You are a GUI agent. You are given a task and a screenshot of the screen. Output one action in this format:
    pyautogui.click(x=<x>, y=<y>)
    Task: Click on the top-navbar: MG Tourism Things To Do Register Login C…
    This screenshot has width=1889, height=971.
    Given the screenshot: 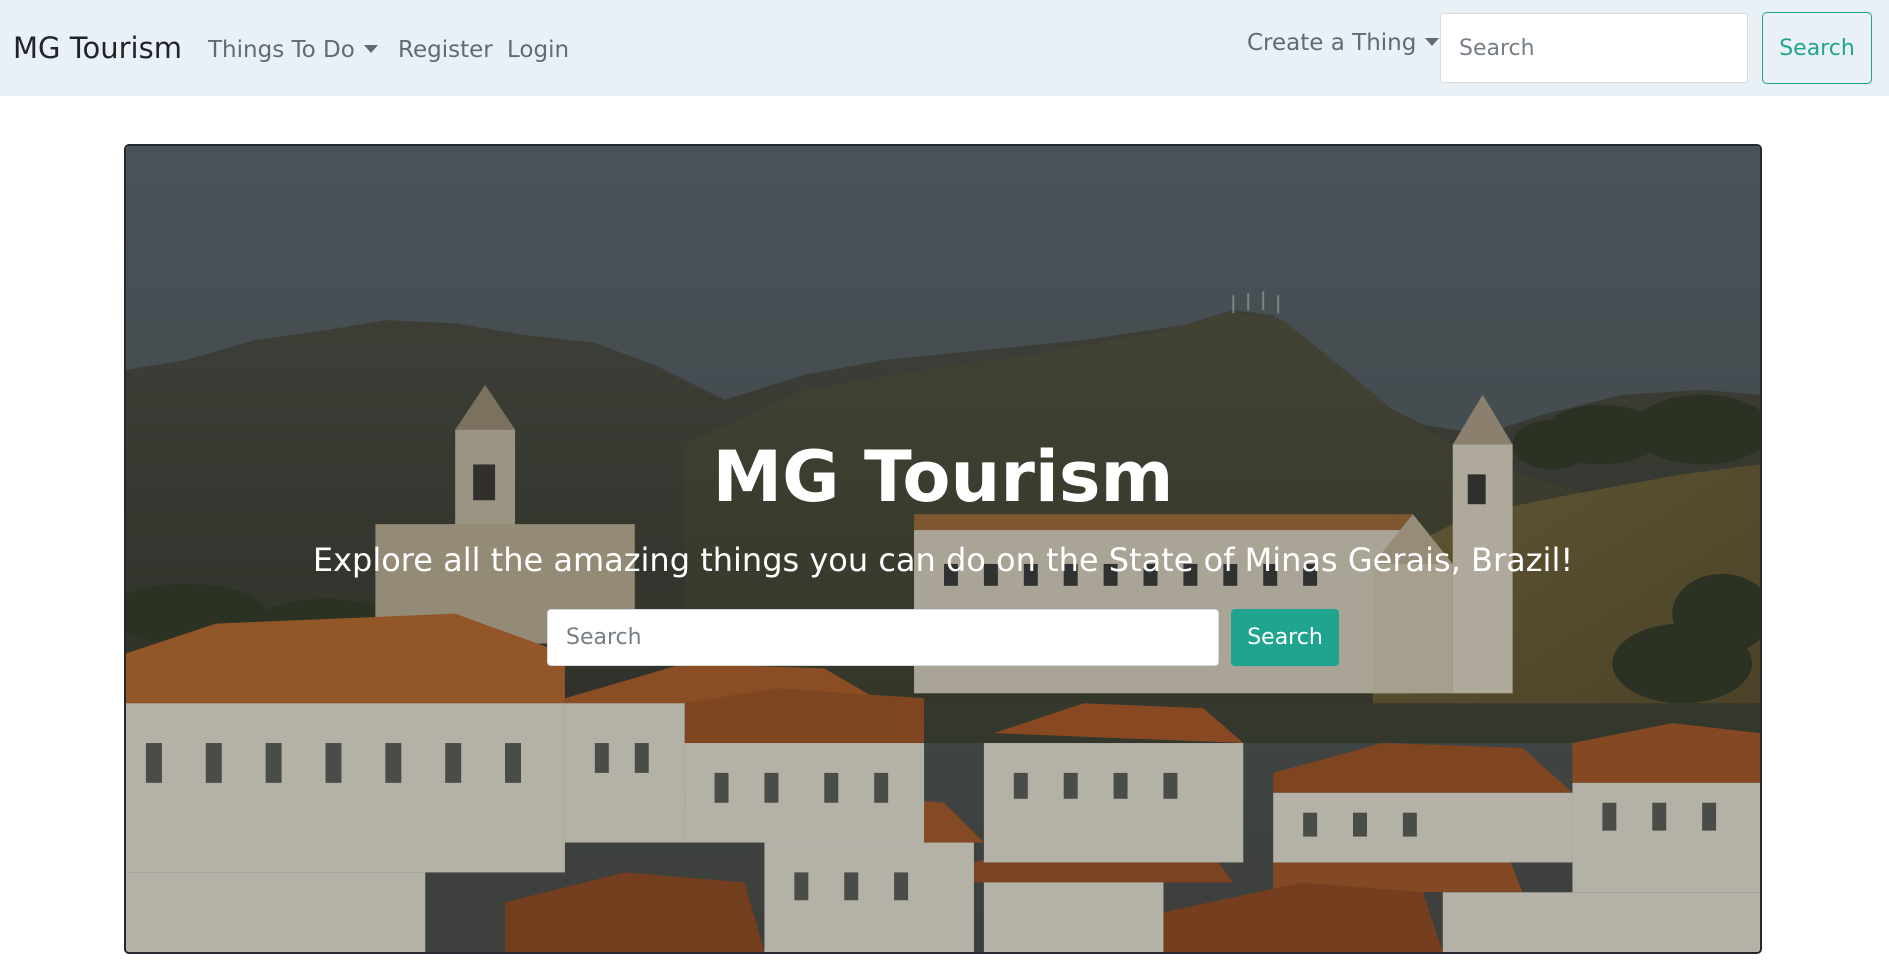 What is the action you would take?
    pyautogui.click(x=944, y=48)
    